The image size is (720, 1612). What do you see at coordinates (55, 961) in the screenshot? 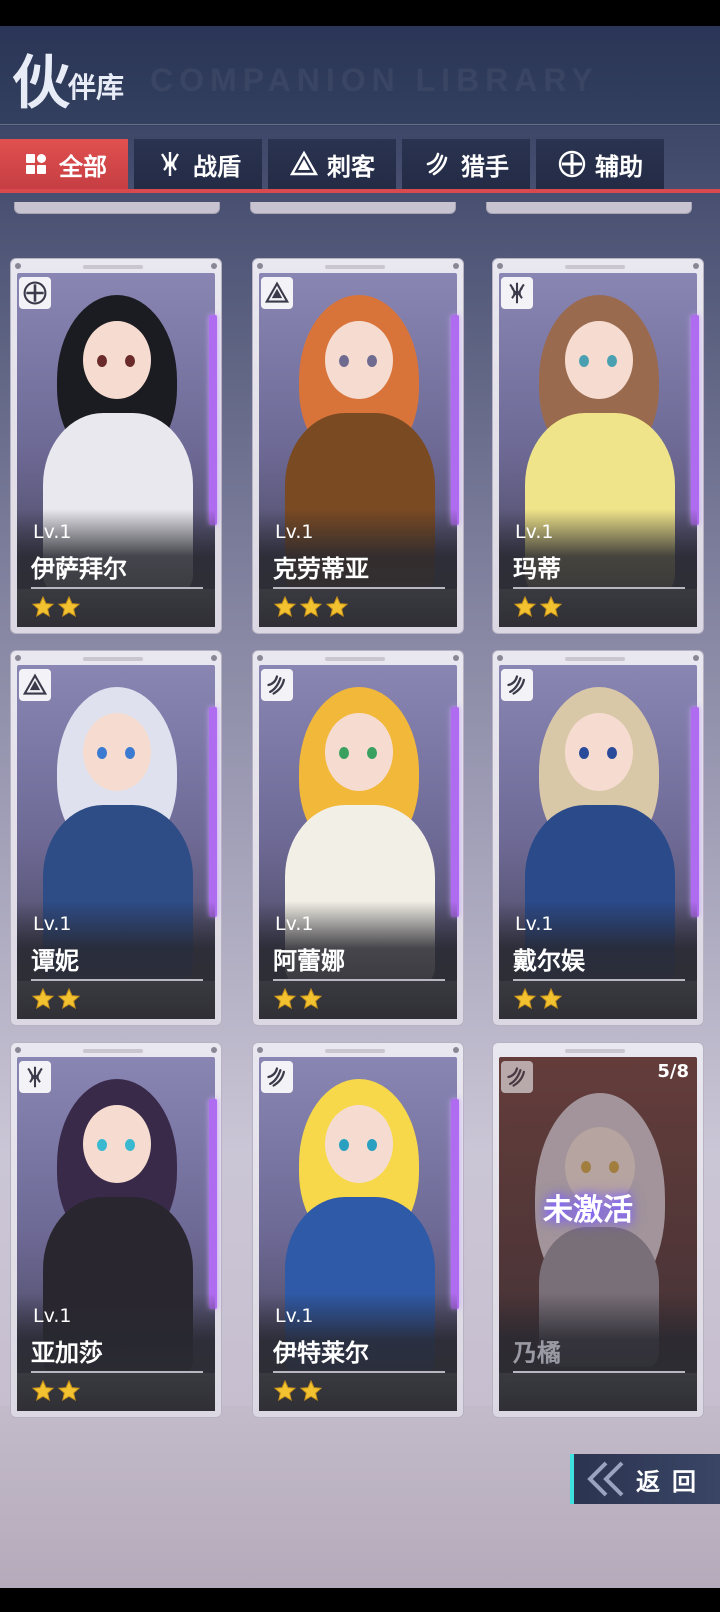
I see `companion-name: 谭妮` at bounding box center [55, 961].